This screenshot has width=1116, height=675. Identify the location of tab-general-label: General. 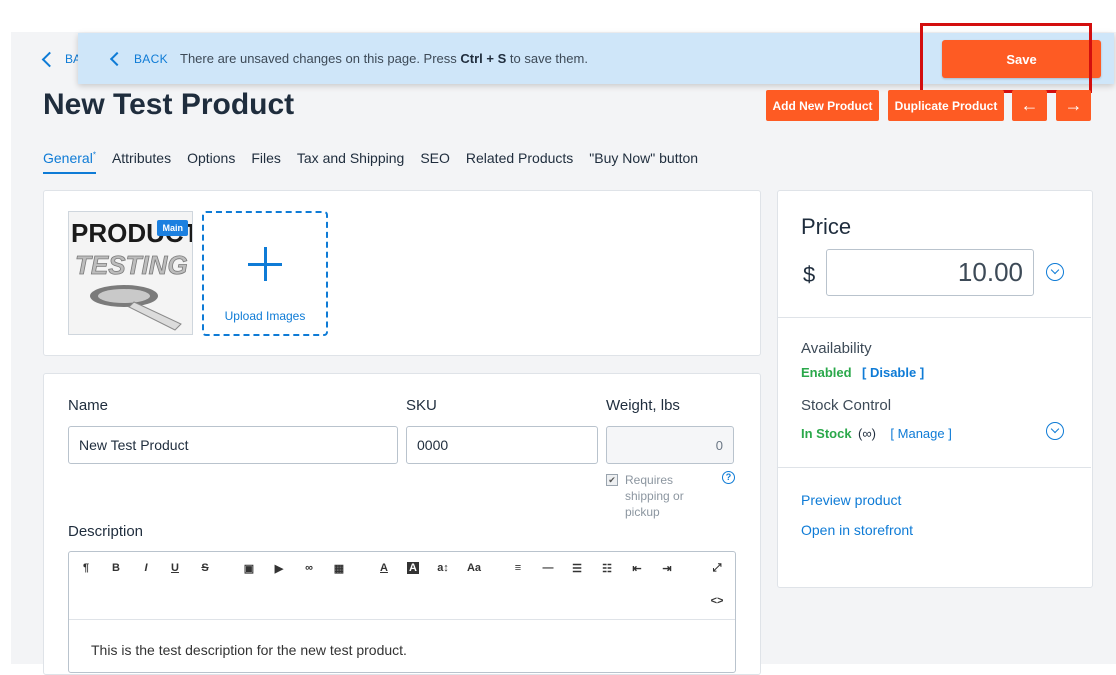
(68, 158).